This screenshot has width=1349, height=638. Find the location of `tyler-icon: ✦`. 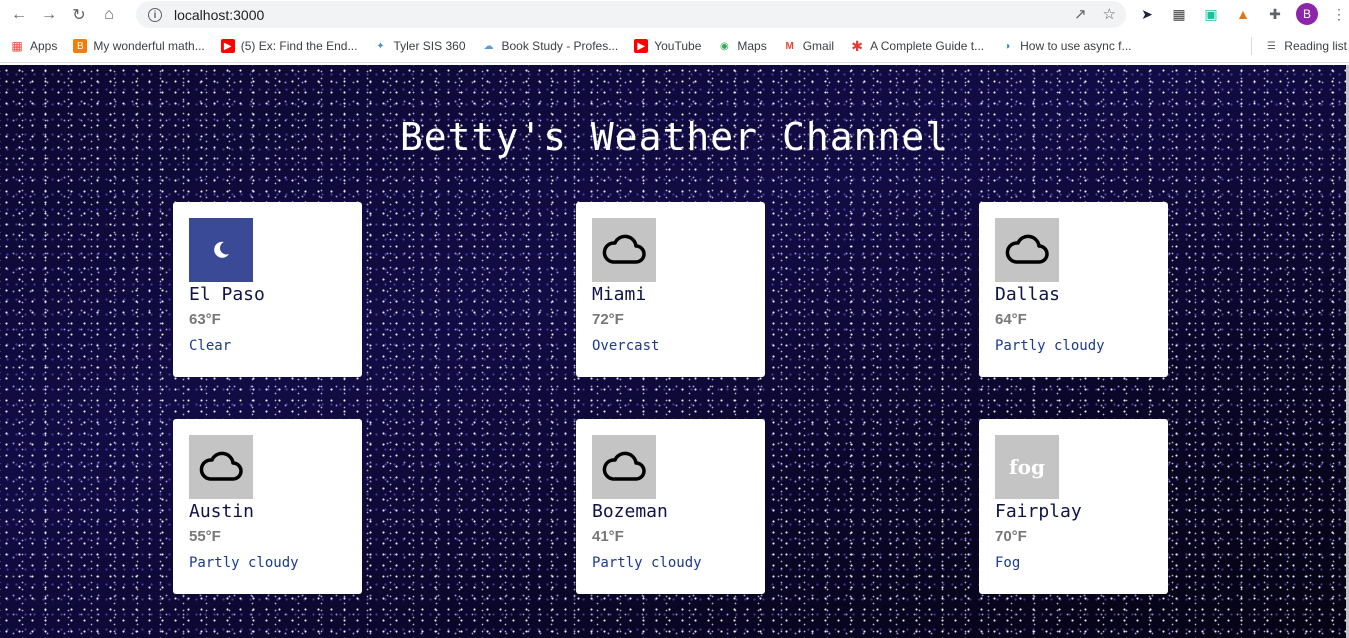

tyler-icon: ✦ is located at coordinates (380, 46).